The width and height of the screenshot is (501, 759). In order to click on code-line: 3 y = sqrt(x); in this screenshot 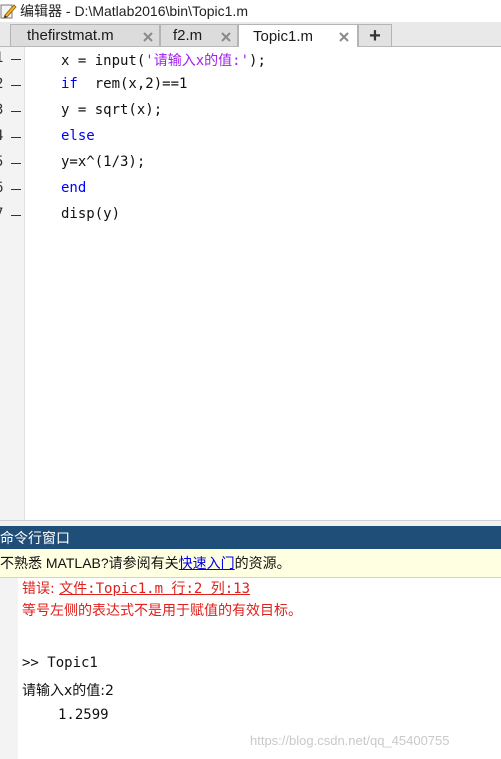, I will do `click(250, 112)`.